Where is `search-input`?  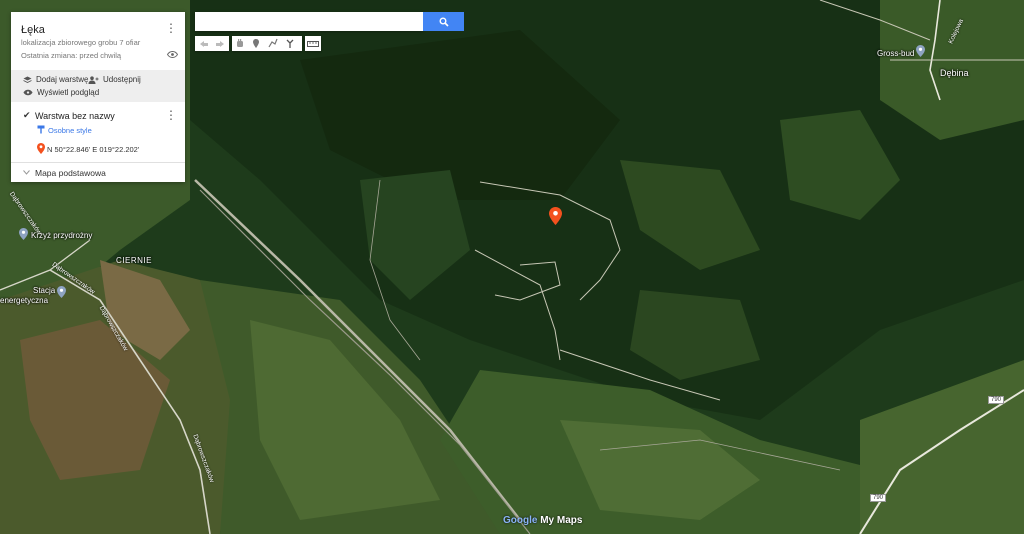
search-input is located at coordinates (309, 21).